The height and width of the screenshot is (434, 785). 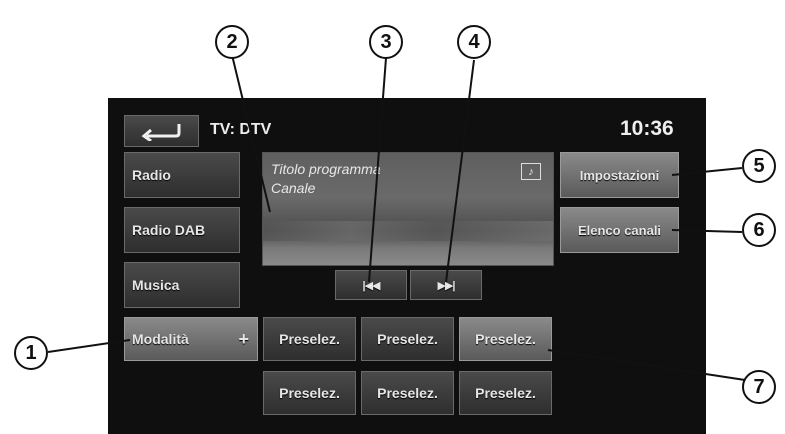 What do you see at coordinates (31, 353) in the screenshot?
I see `callout-1: 1` at bounding box center [31, 353].